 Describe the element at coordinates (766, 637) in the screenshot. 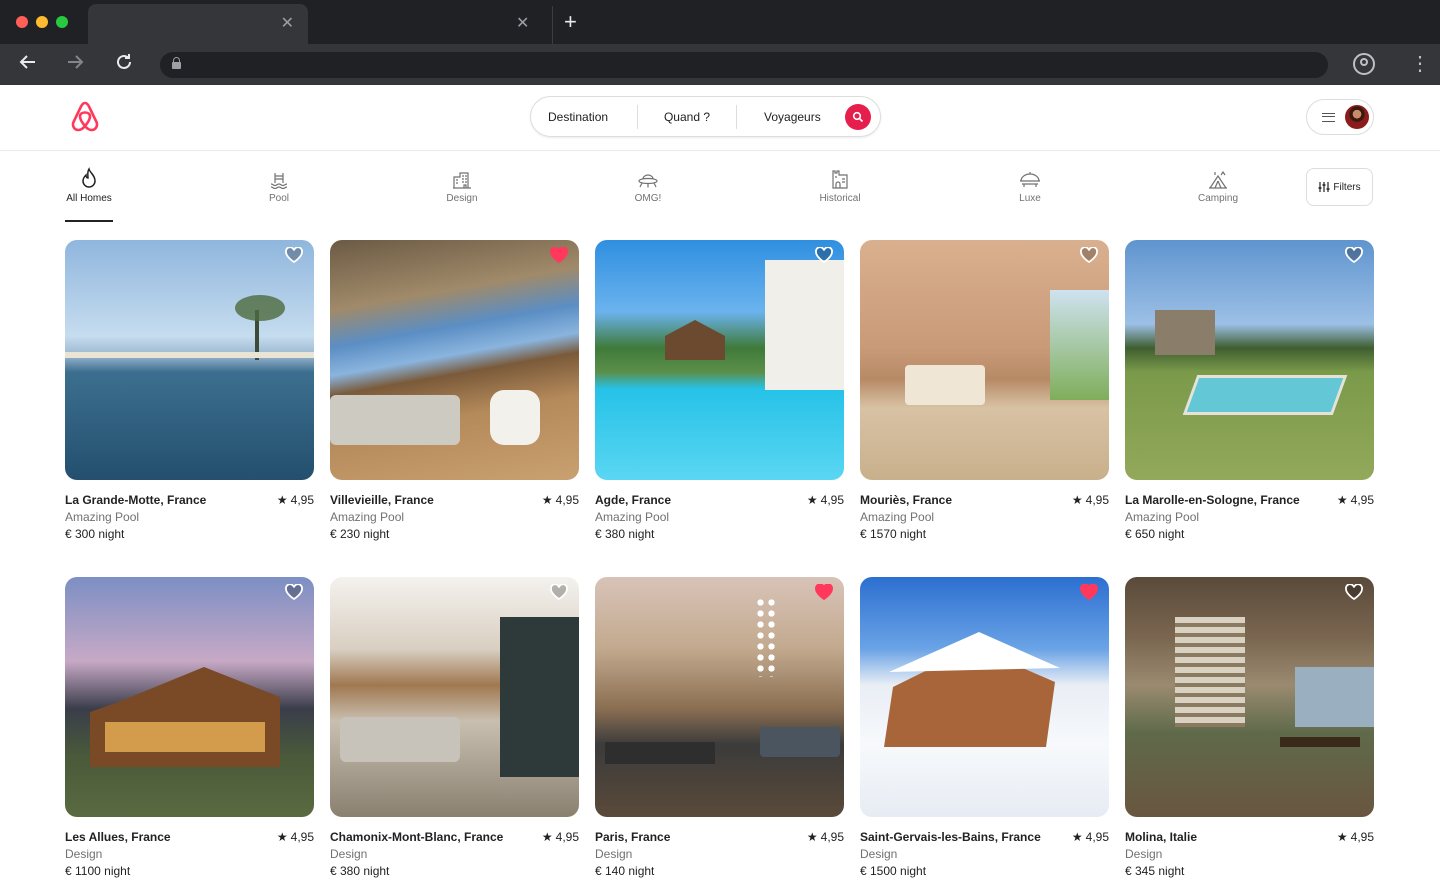

I see `chandelier` at that location.